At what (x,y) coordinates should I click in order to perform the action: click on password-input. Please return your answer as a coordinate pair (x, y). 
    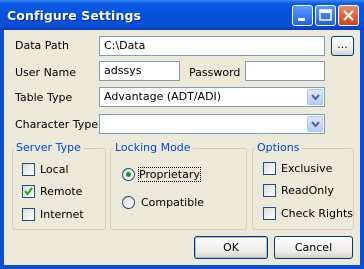
    Looking at the image, I should click on (285, 71).